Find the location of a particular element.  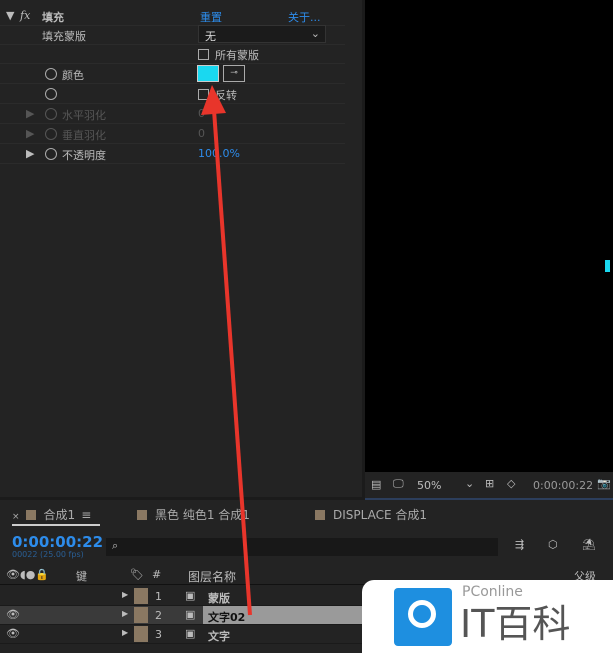

pconline-logo-icon is located at coordinates (423, 617).